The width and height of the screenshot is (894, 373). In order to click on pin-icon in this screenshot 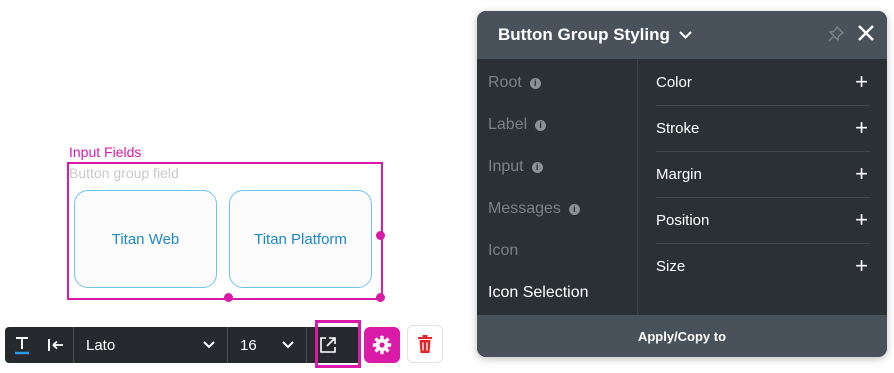, I will do `click(836, 36)`.